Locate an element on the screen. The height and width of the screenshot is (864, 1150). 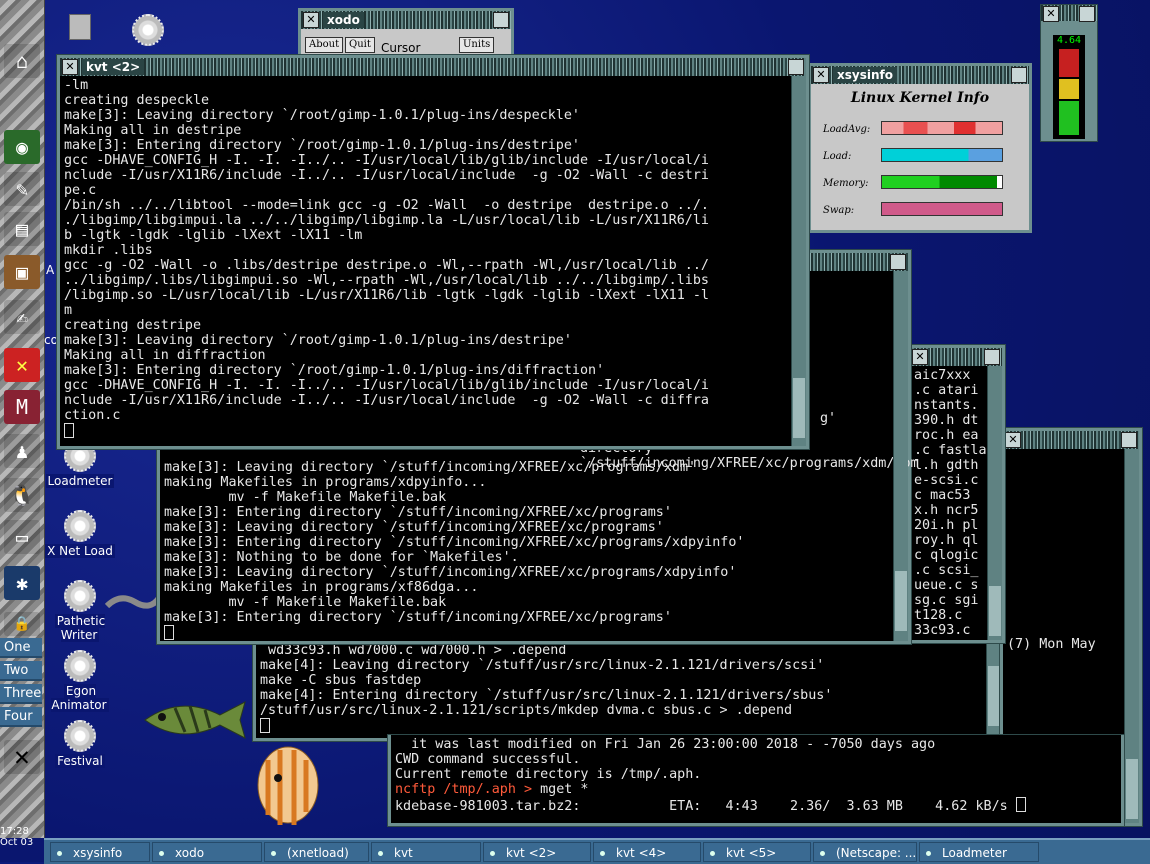
taskbar-item-xsysinfo: xsysinfo is located at coordinates (100, 852).